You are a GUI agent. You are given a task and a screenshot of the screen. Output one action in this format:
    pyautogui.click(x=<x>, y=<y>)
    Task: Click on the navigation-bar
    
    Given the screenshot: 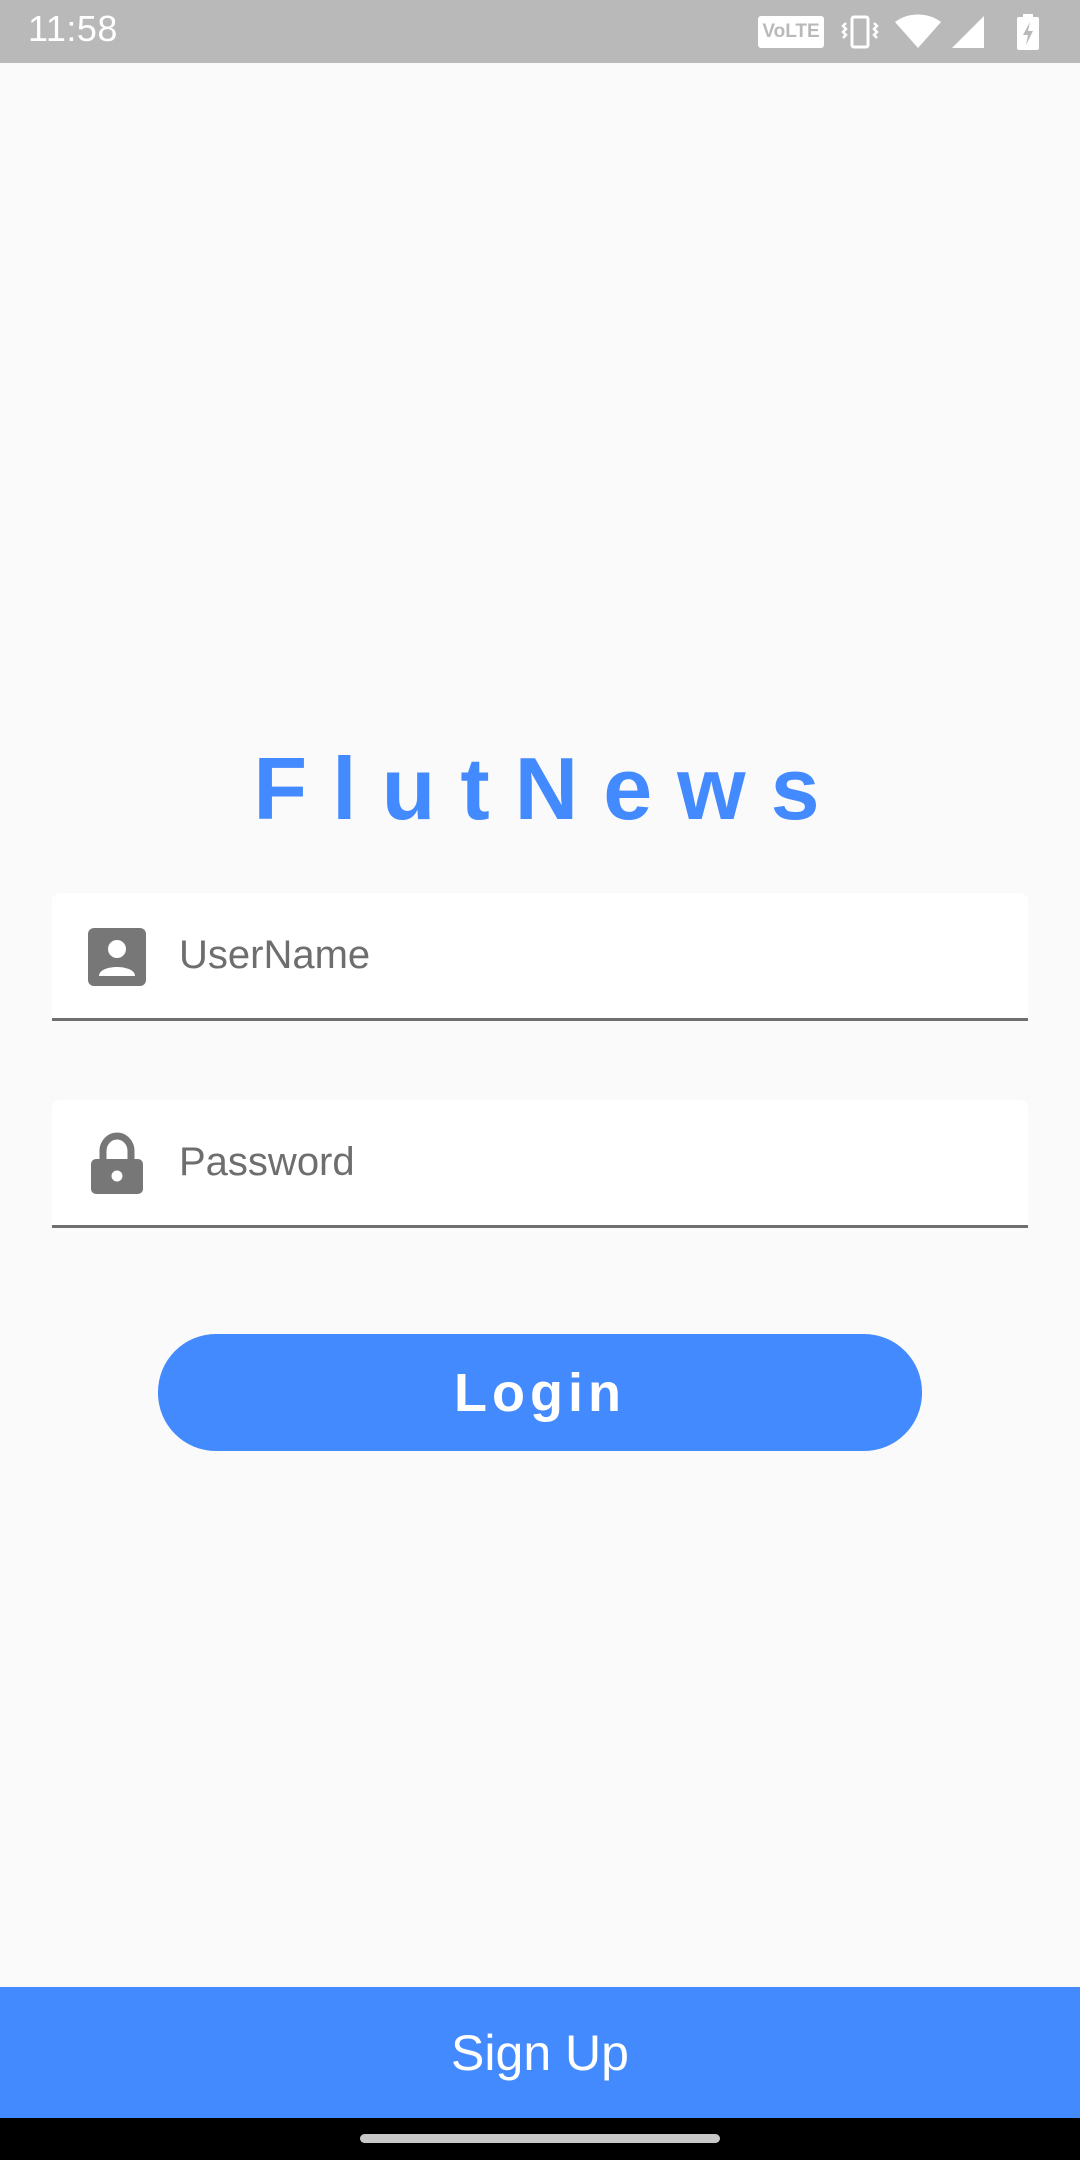 What is the action you would take?
    pyautogui.click(x=540, y=2139)
    